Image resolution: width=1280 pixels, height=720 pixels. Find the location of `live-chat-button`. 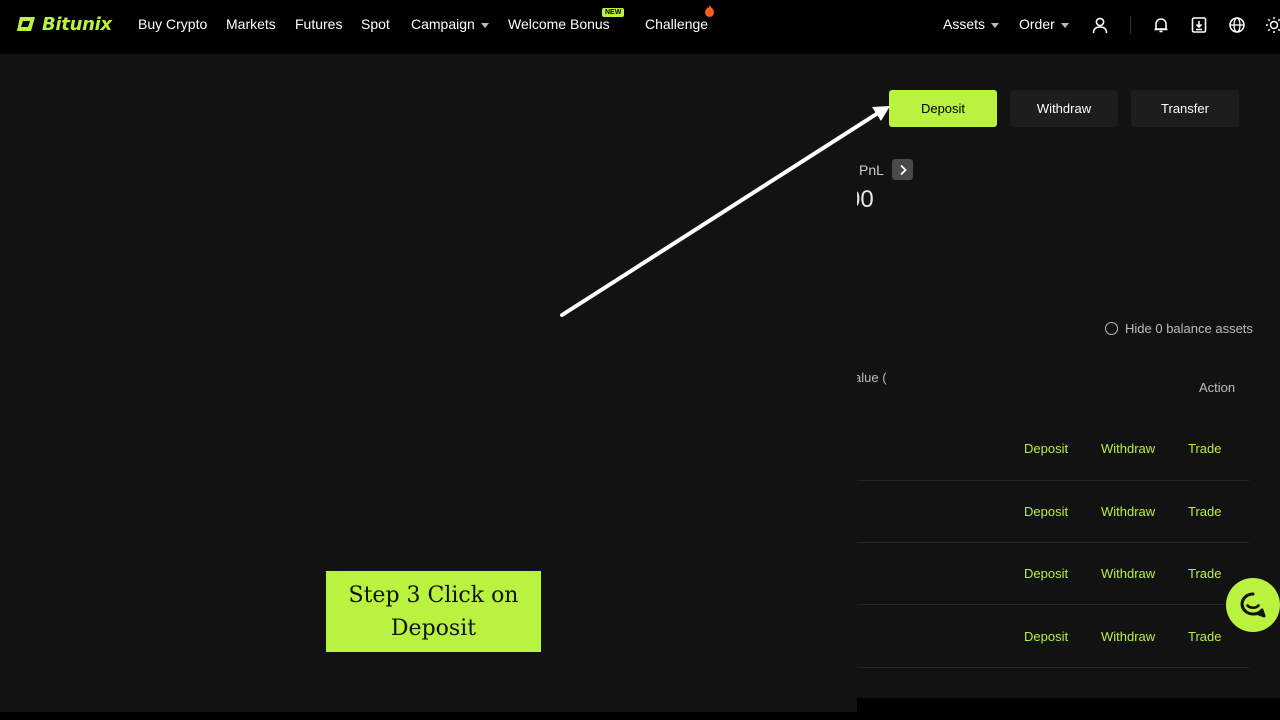

live-chat-button is located at coordinates (1253, 605).